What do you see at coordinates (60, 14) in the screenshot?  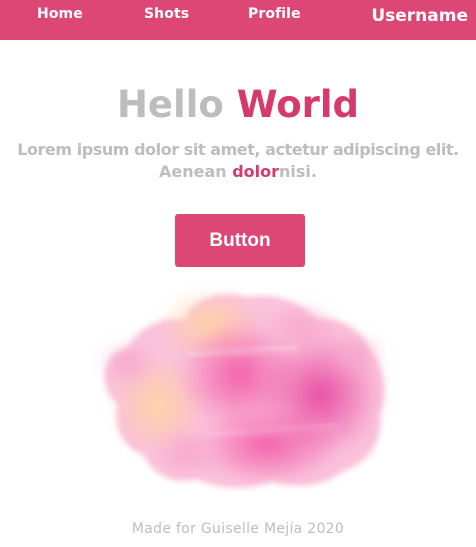 I see `nav-link-home: Home` at bounding box center [60, 14].